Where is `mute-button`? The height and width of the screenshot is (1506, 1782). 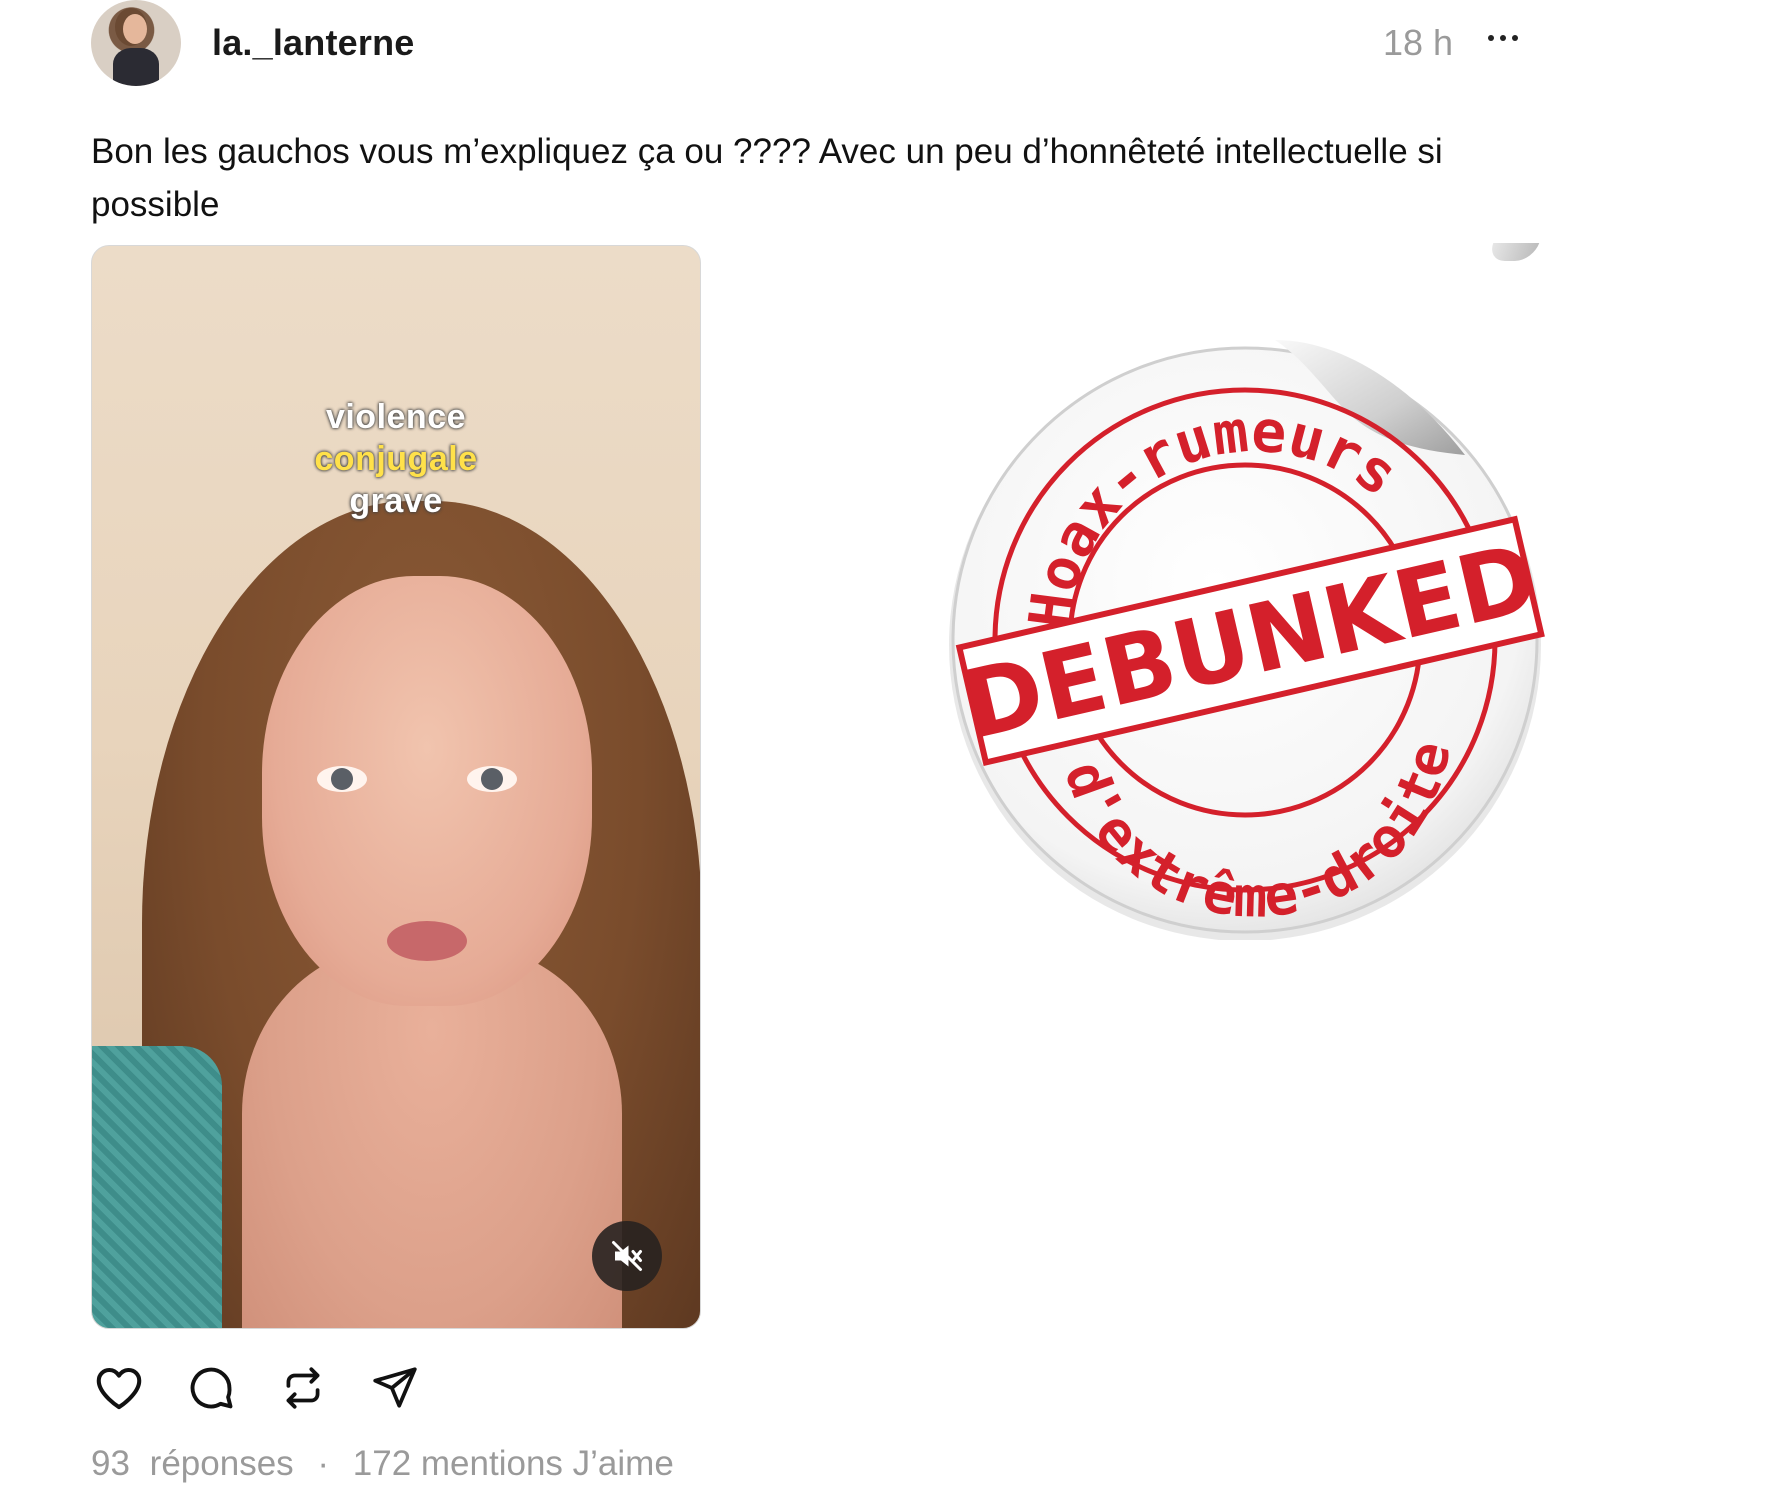 mute-button is located at coordinates (627, 1256).